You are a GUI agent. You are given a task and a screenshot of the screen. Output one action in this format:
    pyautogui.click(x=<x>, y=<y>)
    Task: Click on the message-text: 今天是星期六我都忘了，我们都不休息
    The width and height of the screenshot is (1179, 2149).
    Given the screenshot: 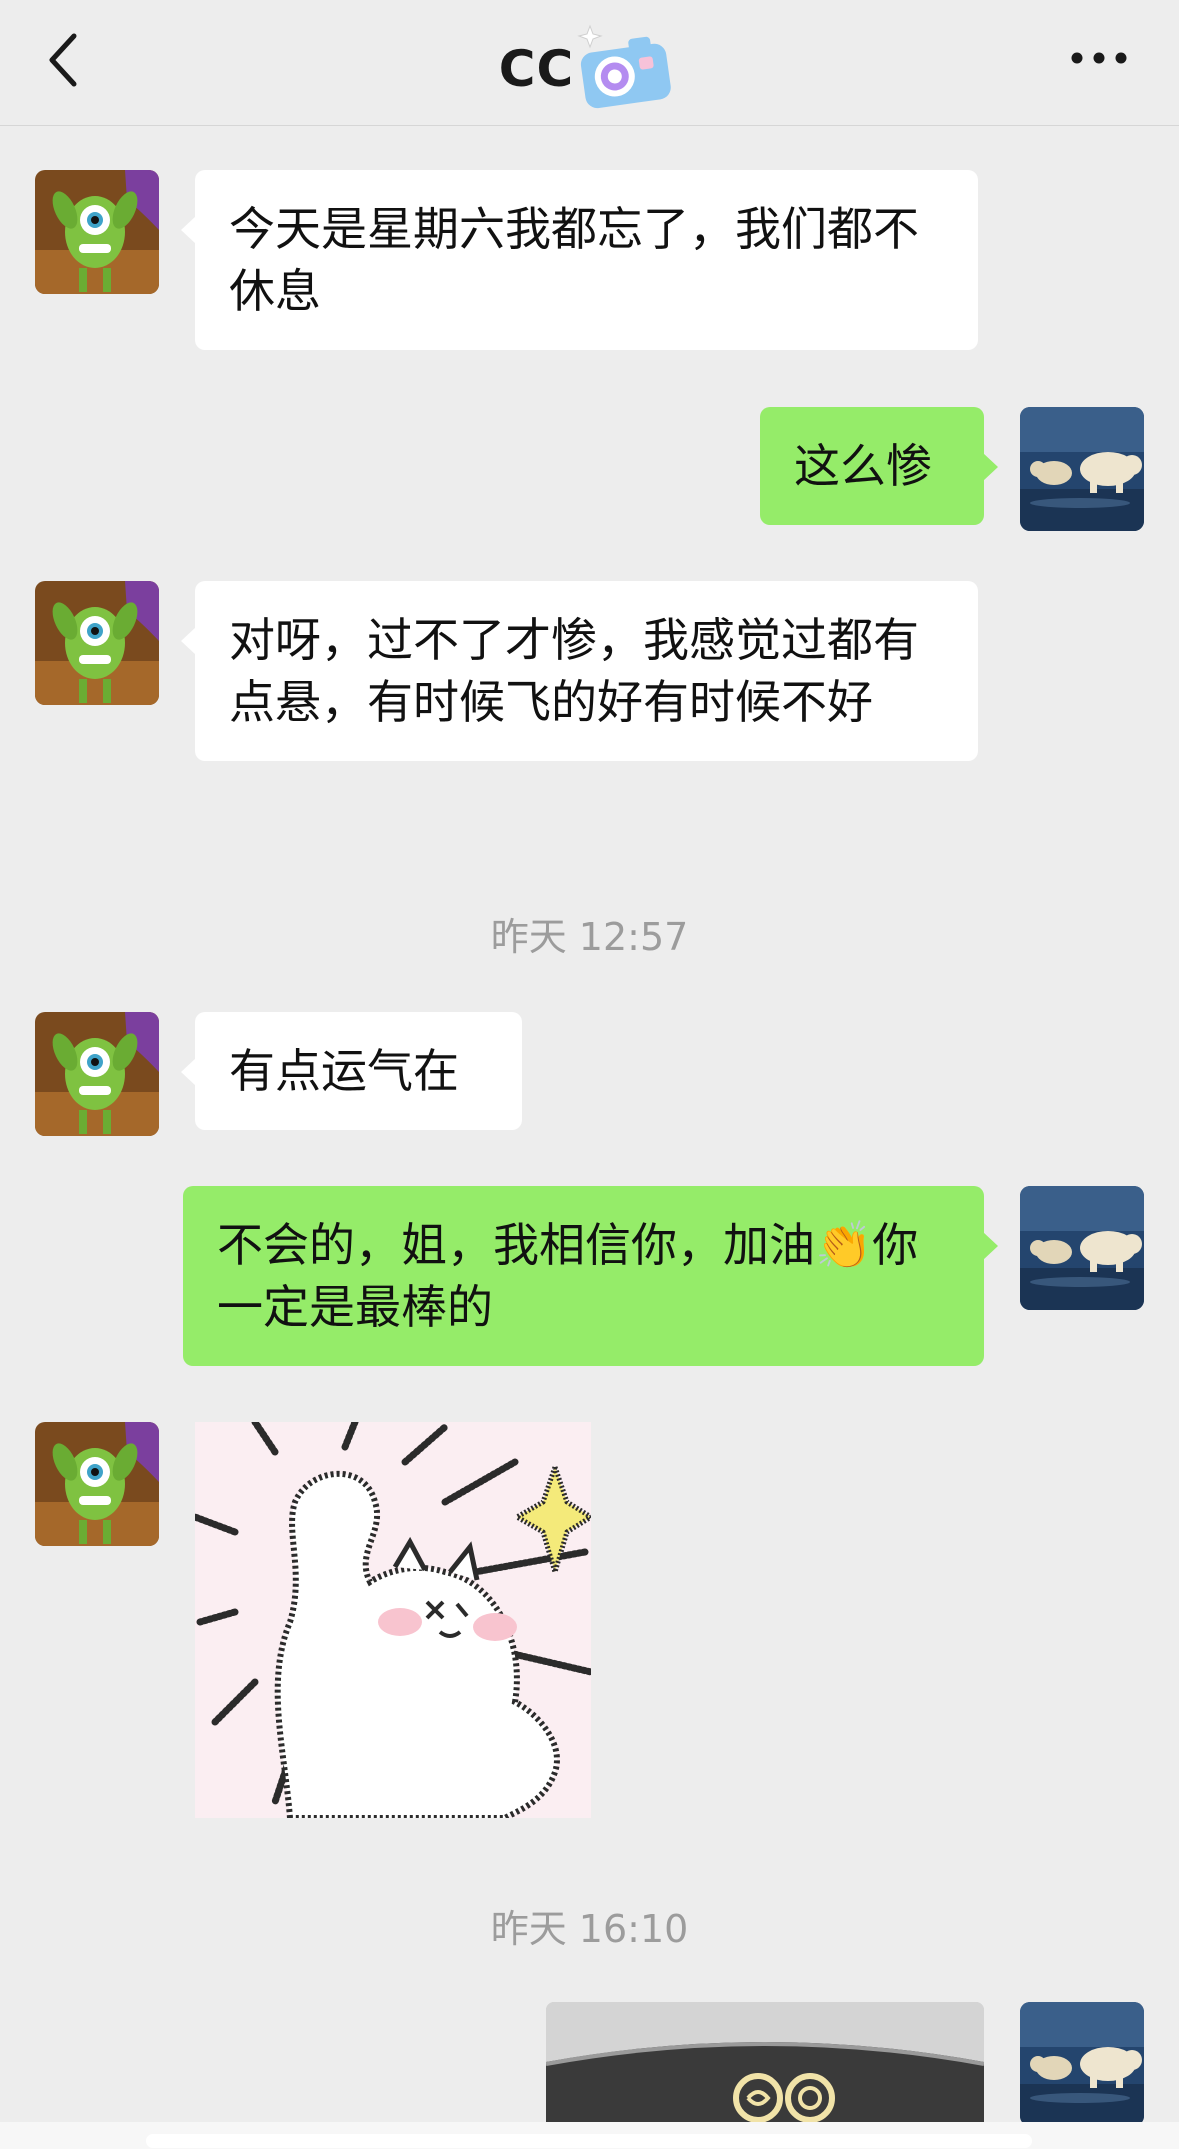 What is the action you would take?
    pyautogui.click(x=574, y=260)
    